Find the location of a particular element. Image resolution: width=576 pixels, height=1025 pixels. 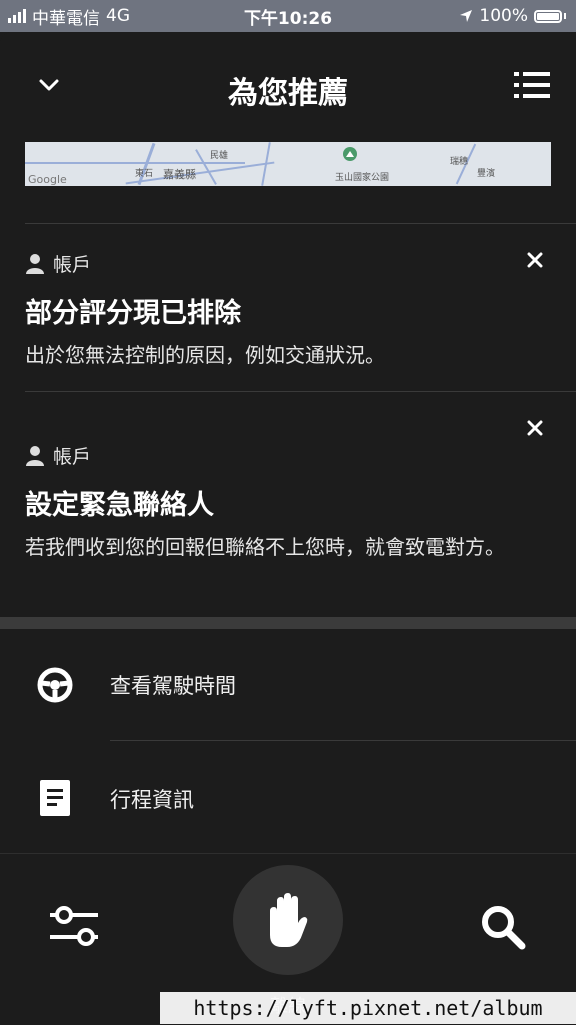

map-label: 民雄 is located at coordinates (219, 156).